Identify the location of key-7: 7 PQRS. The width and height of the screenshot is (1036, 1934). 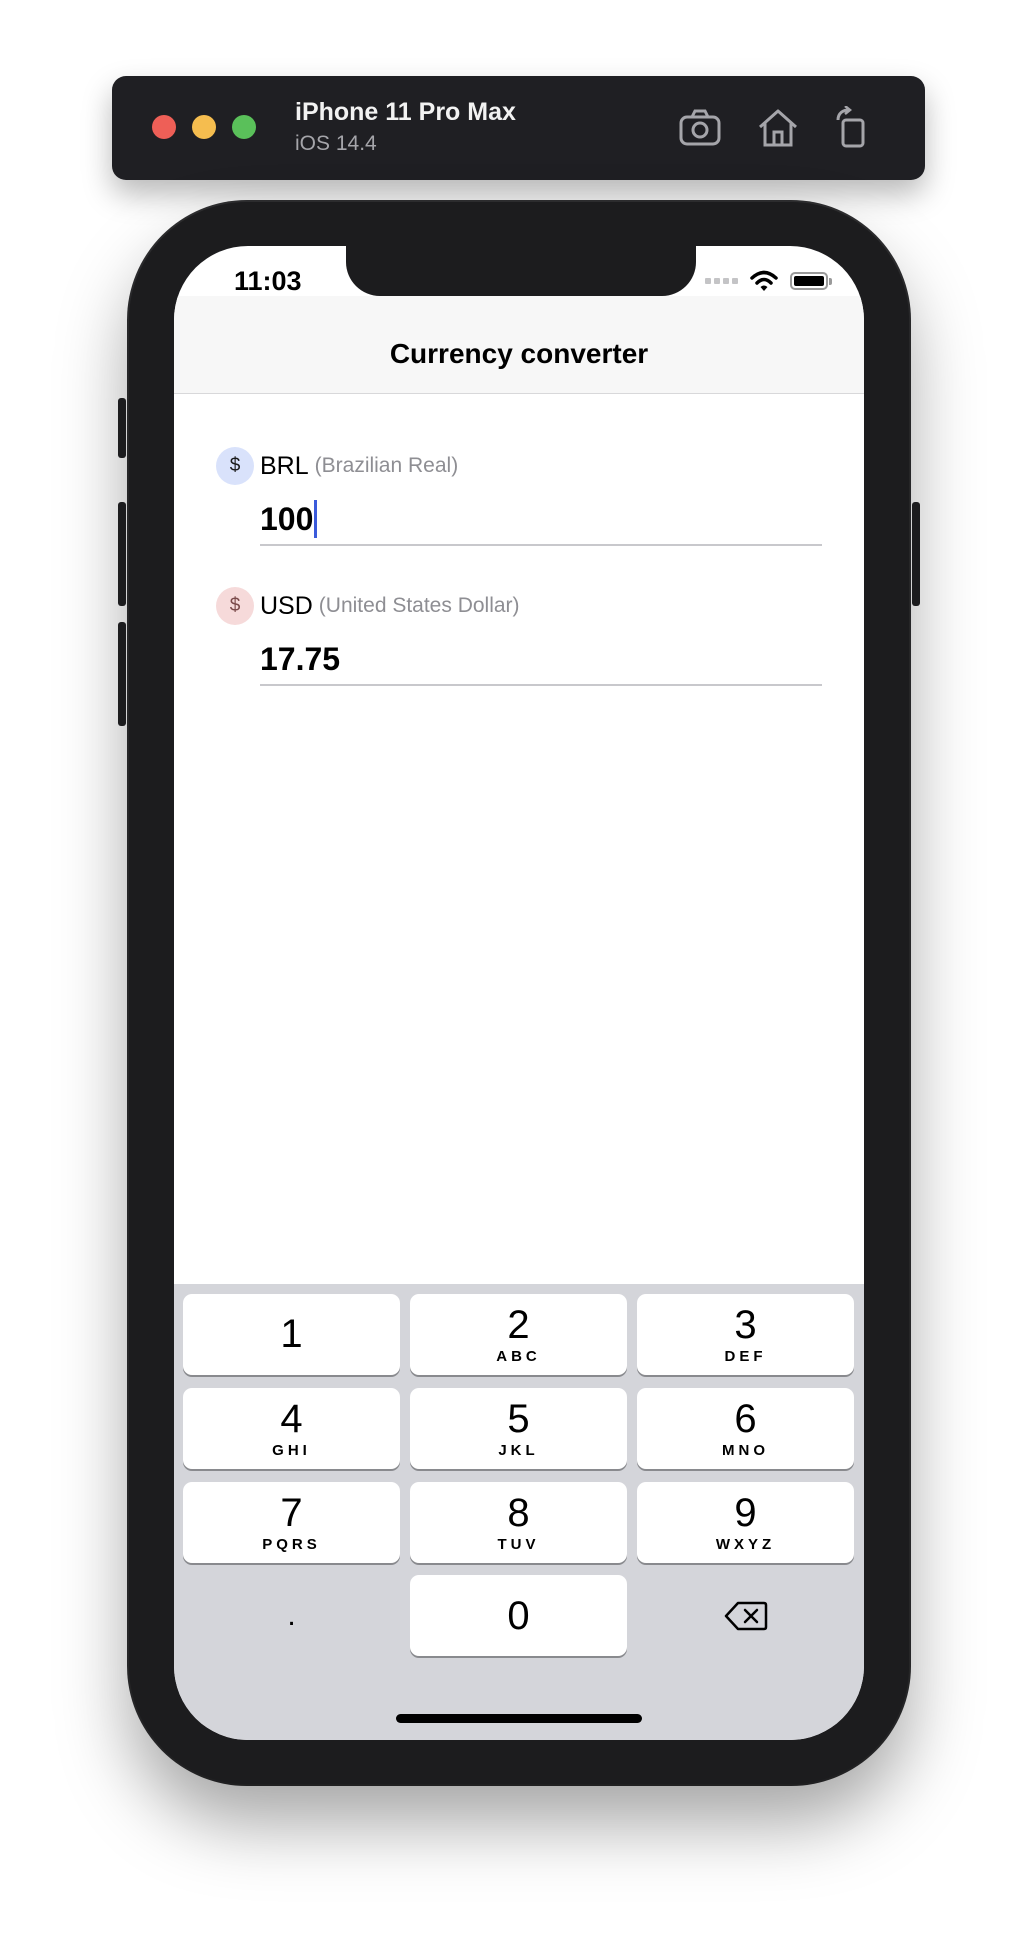
(291, 1522).